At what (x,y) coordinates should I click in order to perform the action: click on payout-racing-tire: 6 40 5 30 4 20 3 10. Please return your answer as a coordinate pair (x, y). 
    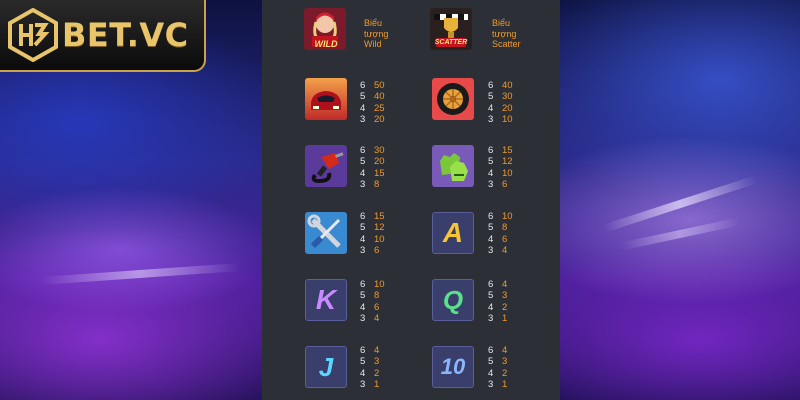
    Looking at the image, I should click on (500, 102).